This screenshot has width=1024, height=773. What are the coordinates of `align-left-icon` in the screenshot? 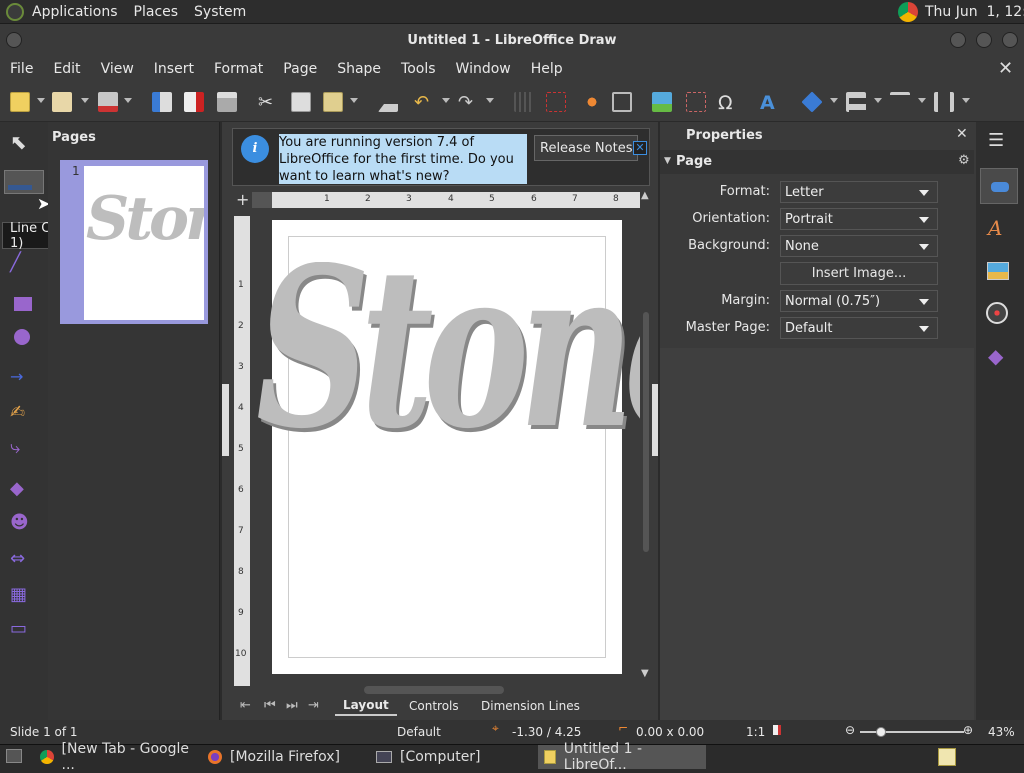 It's located at (856, 102).